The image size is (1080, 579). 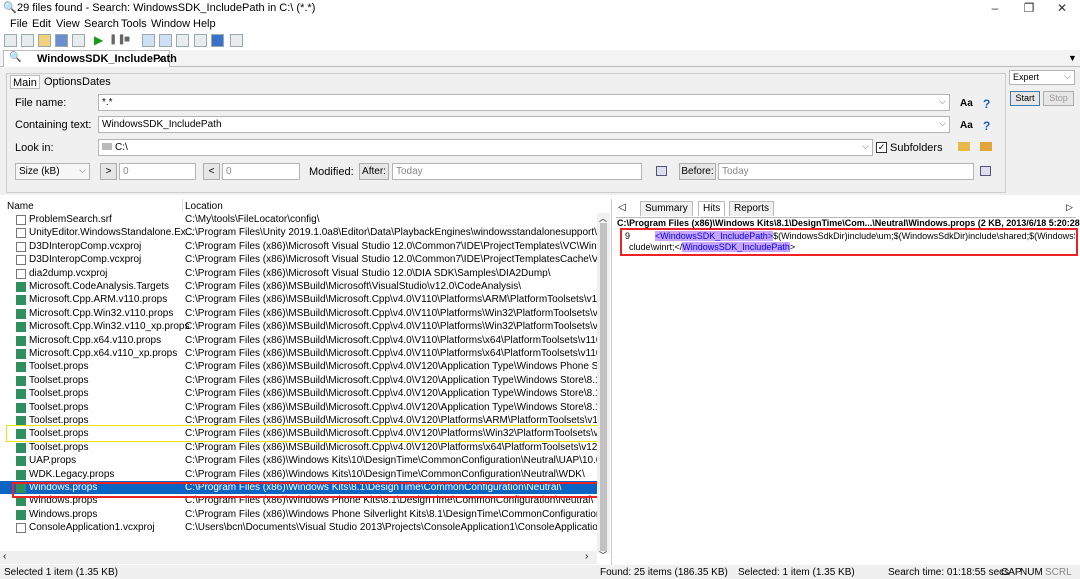 What do you see at coordinates (101, 24) in the screenshot?
I see `menu-search: Search` at bounding box center [101, 24].